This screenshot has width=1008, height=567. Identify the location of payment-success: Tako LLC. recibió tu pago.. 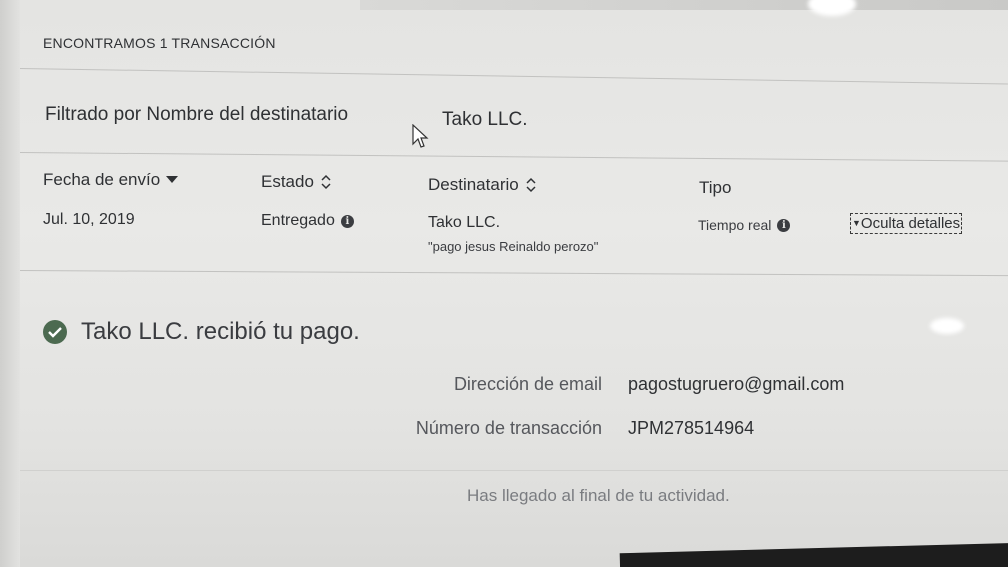
(201, 332).